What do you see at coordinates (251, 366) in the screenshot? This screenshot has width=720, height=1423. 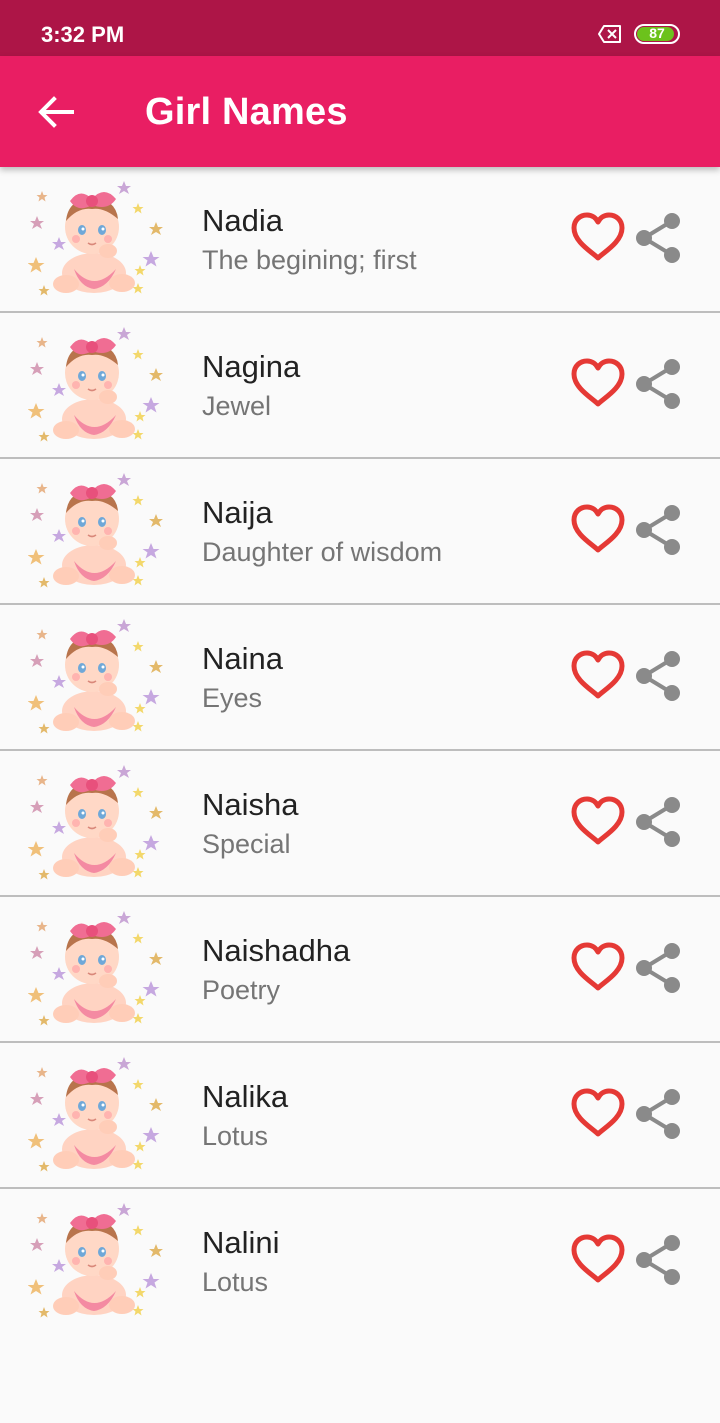 I see `name-title: Nagina` at bounding box center [251, 366].